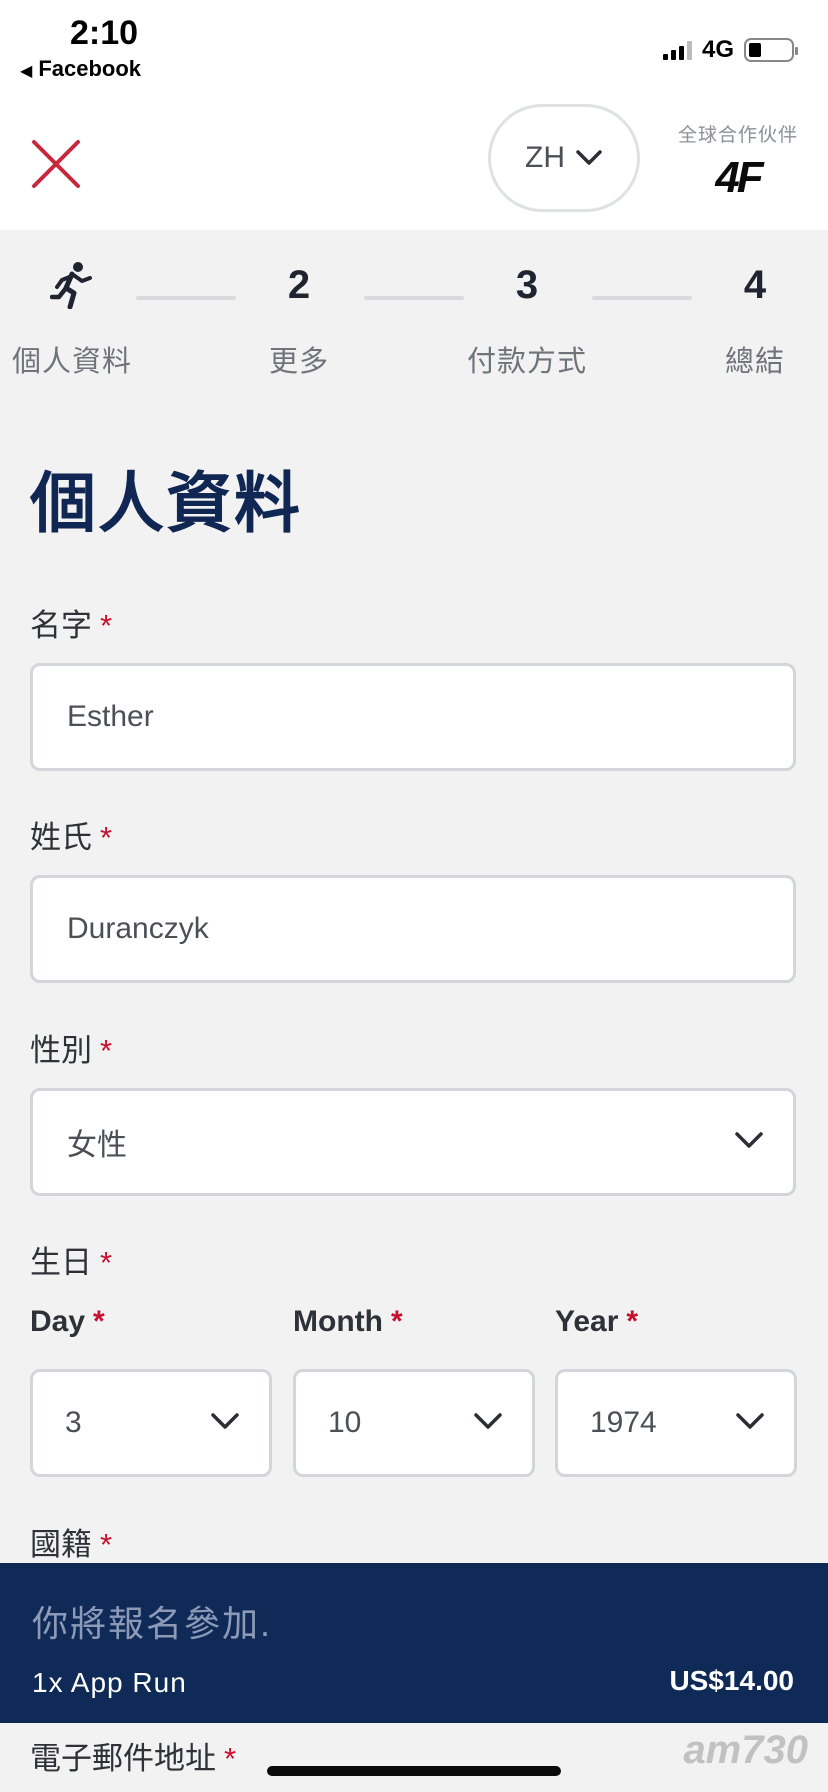 This screenshot has width=828, height=1792. I want to click on birthday-label: 生日 *, so click(71, 1262).